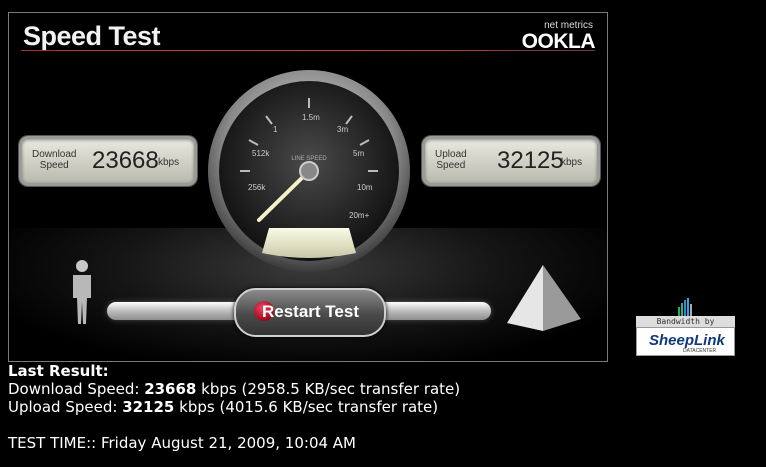 This screenshot has width=766, height=467. What do you see at coordinates (308, 50) in the screenshot?
I see `title-divider` at bounding box center [308, 50].